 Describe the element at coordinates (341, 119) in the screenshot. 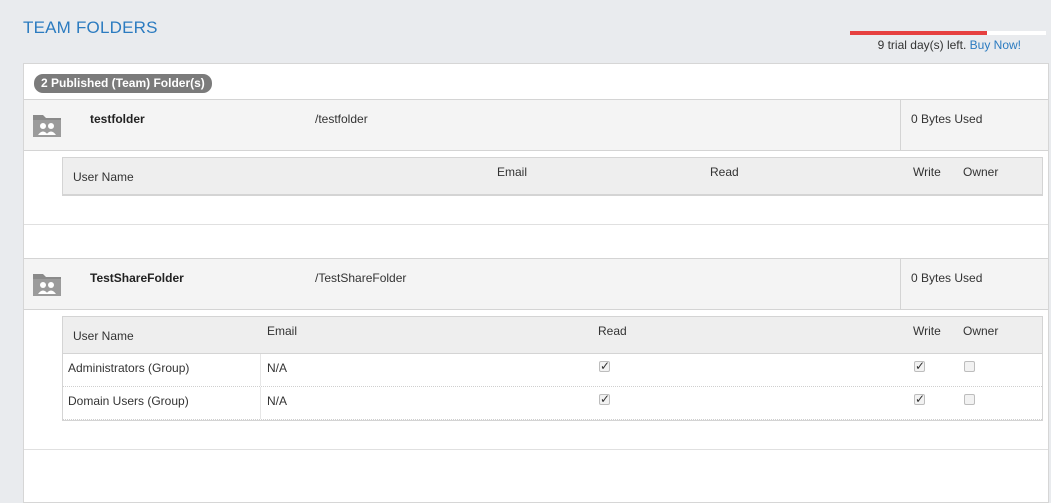

I see `folder-path: /testfolder` at that location.